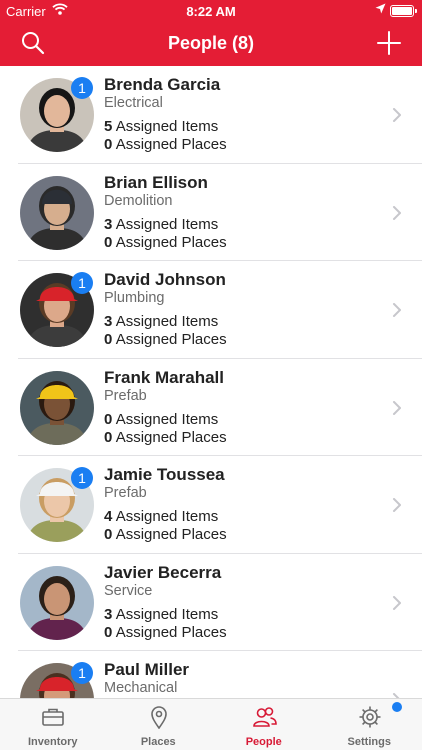 The width and height of the screenshot is (422, 750). Describe the element at coordinates (164, 474) in the screenshot. I see `person-name: Jamie Toussea` at that location.